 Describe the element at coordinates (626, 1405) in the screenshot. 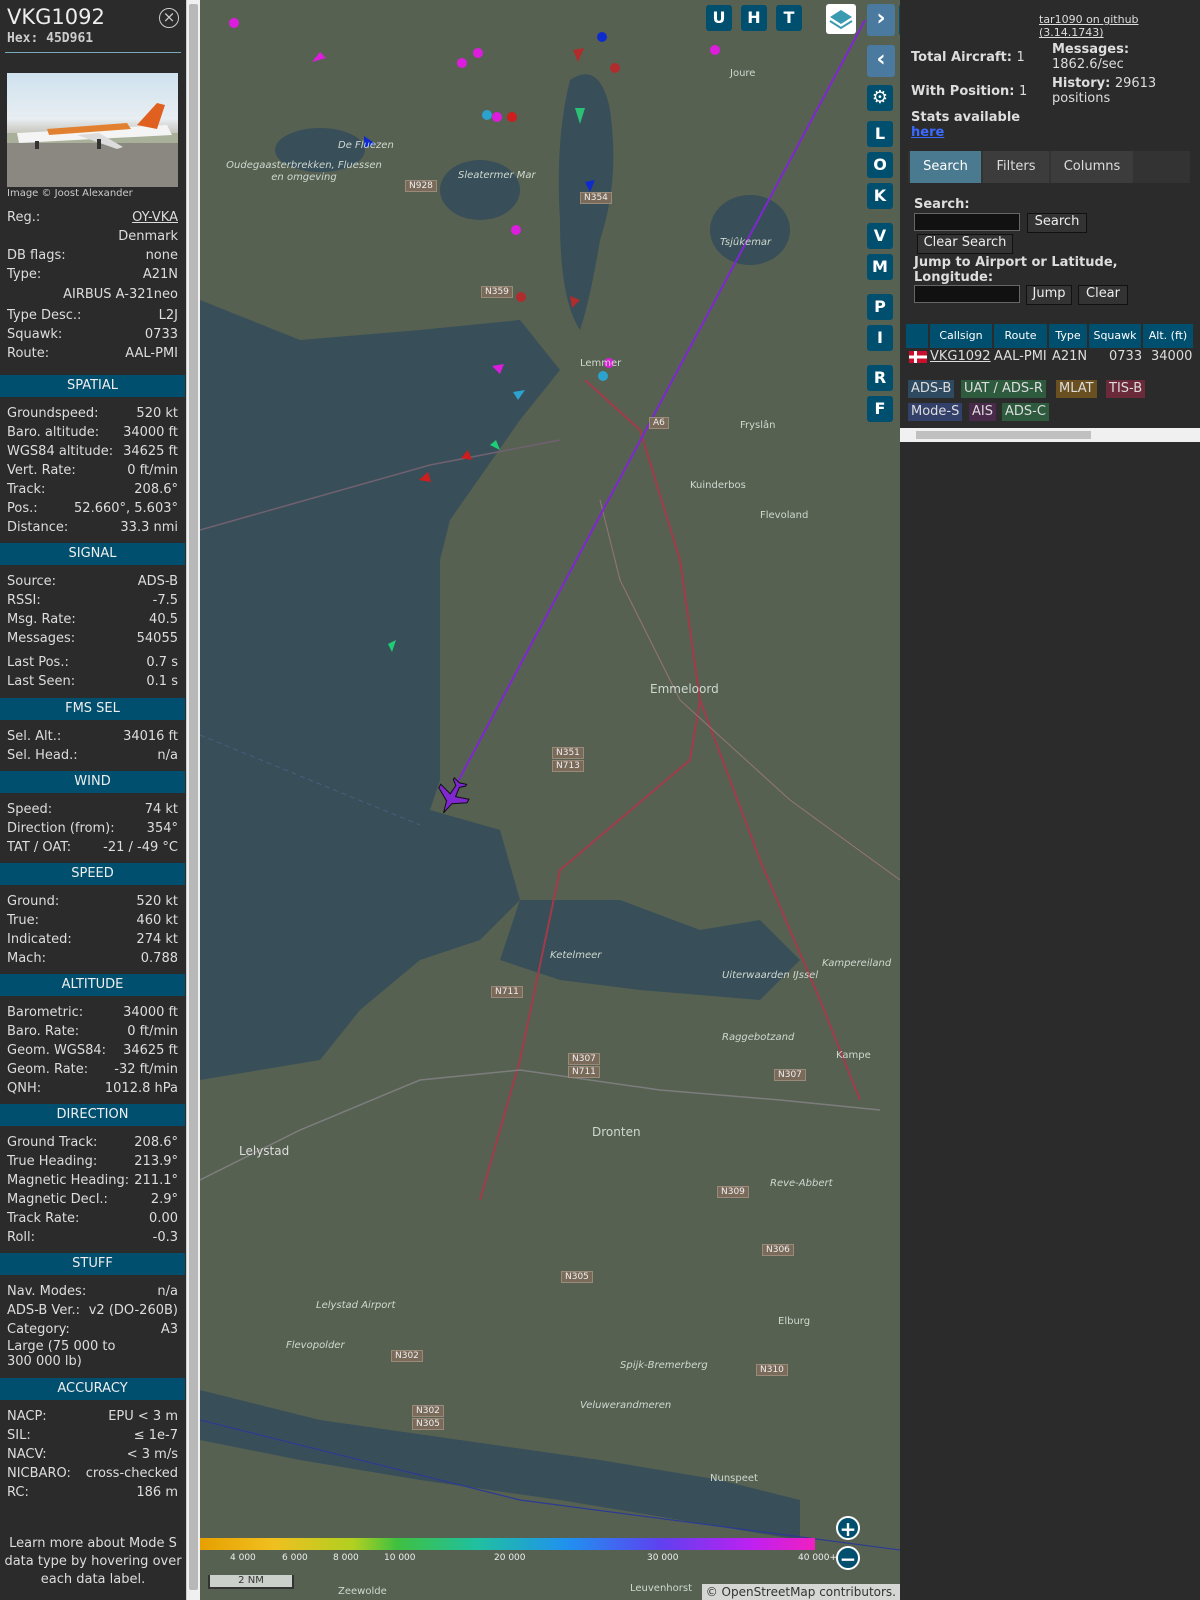

I see `map-place-label: Veluwerandmeren` at that location.